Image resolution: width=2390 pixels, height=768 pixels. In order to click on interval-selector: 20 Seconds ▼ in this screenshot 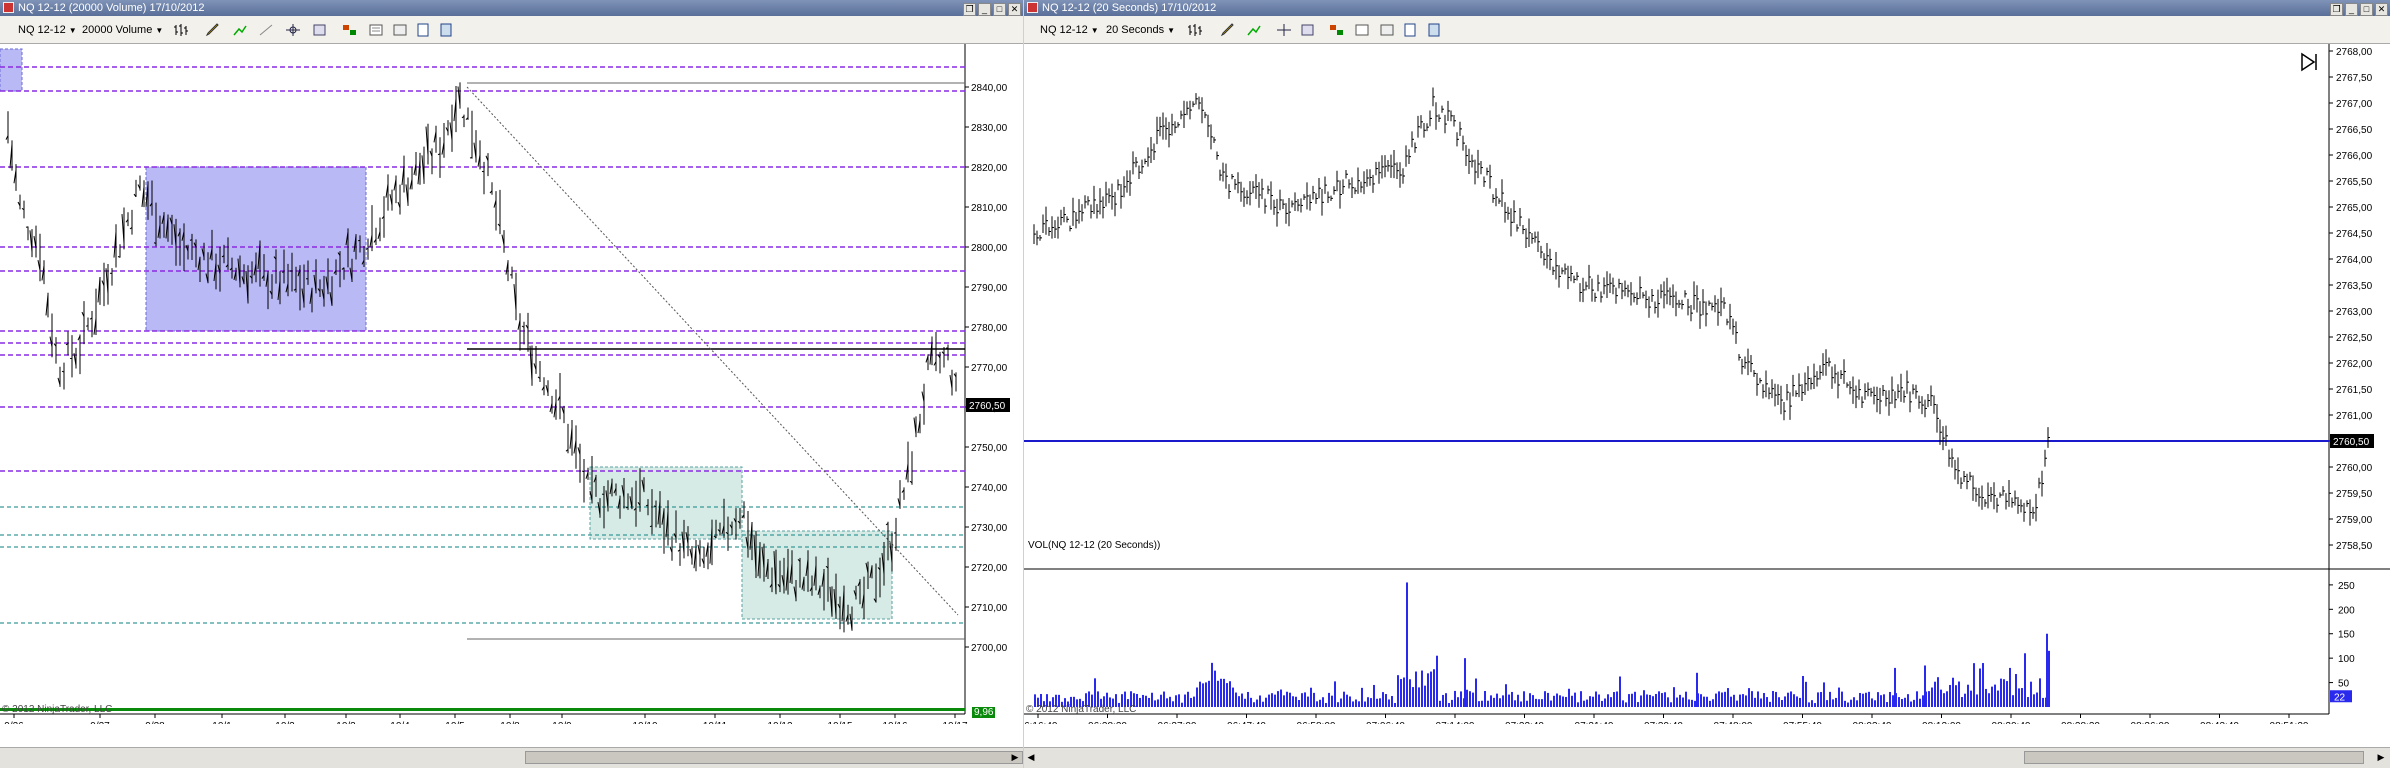, I will do `click(1140, 30)`.